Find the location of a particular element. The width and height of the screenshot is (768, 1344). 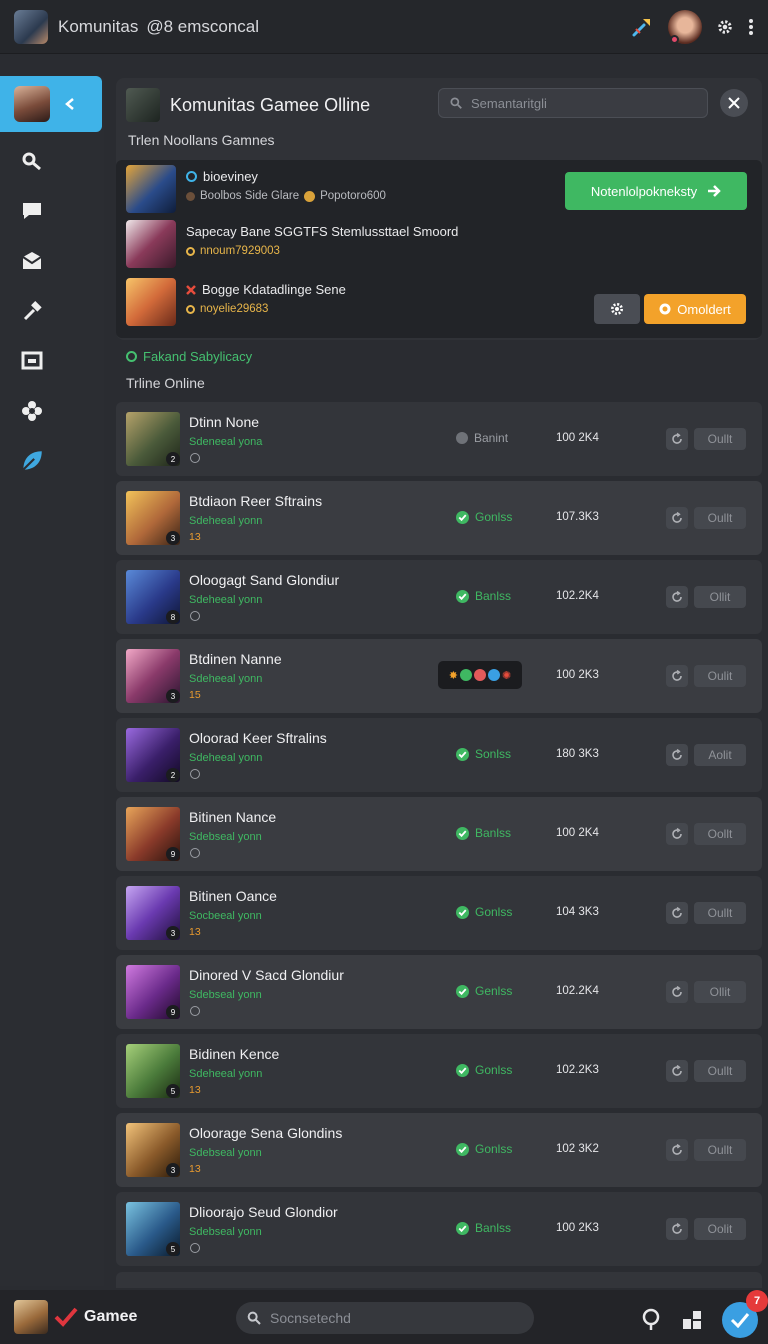

search-input: Semantaritgli is located at coordinates (573, 103).